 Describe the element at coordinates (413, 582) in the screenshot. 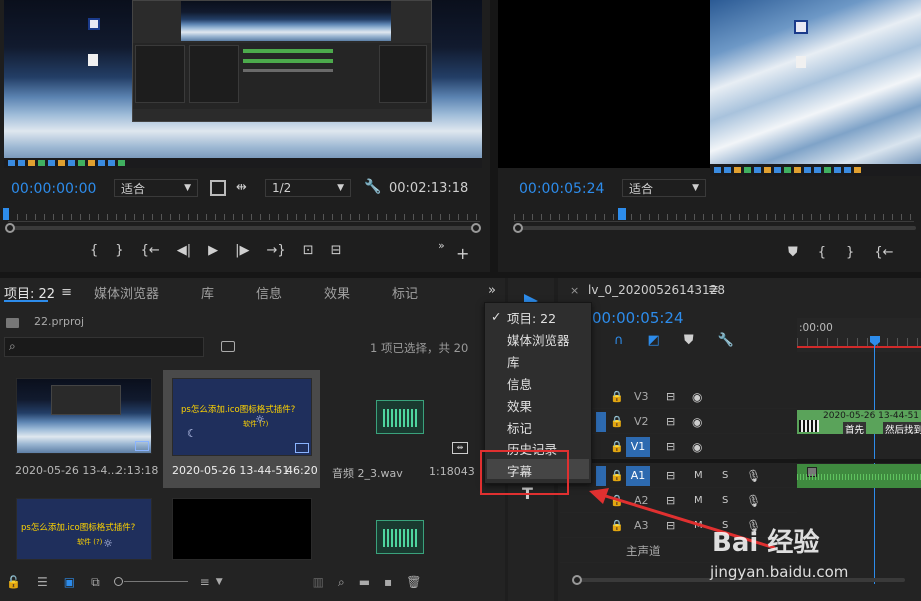

I see `clear-icon: 🗑` at that location.